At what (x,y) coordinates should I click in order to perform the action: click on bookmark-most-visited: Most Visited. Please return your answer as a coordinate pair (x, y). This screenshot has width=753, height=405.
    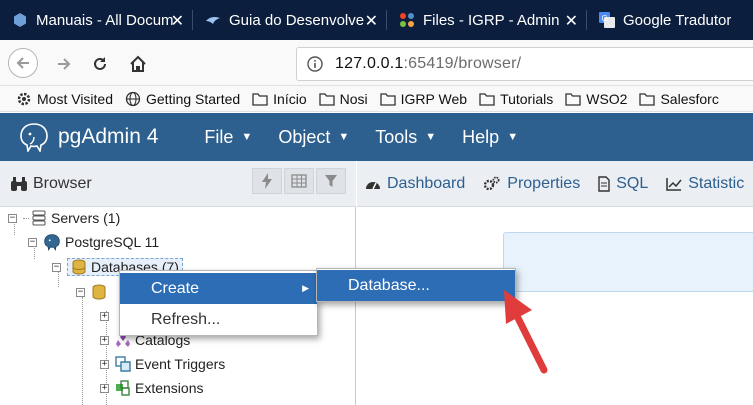
    Looking at the image, I should click on (64, 99).